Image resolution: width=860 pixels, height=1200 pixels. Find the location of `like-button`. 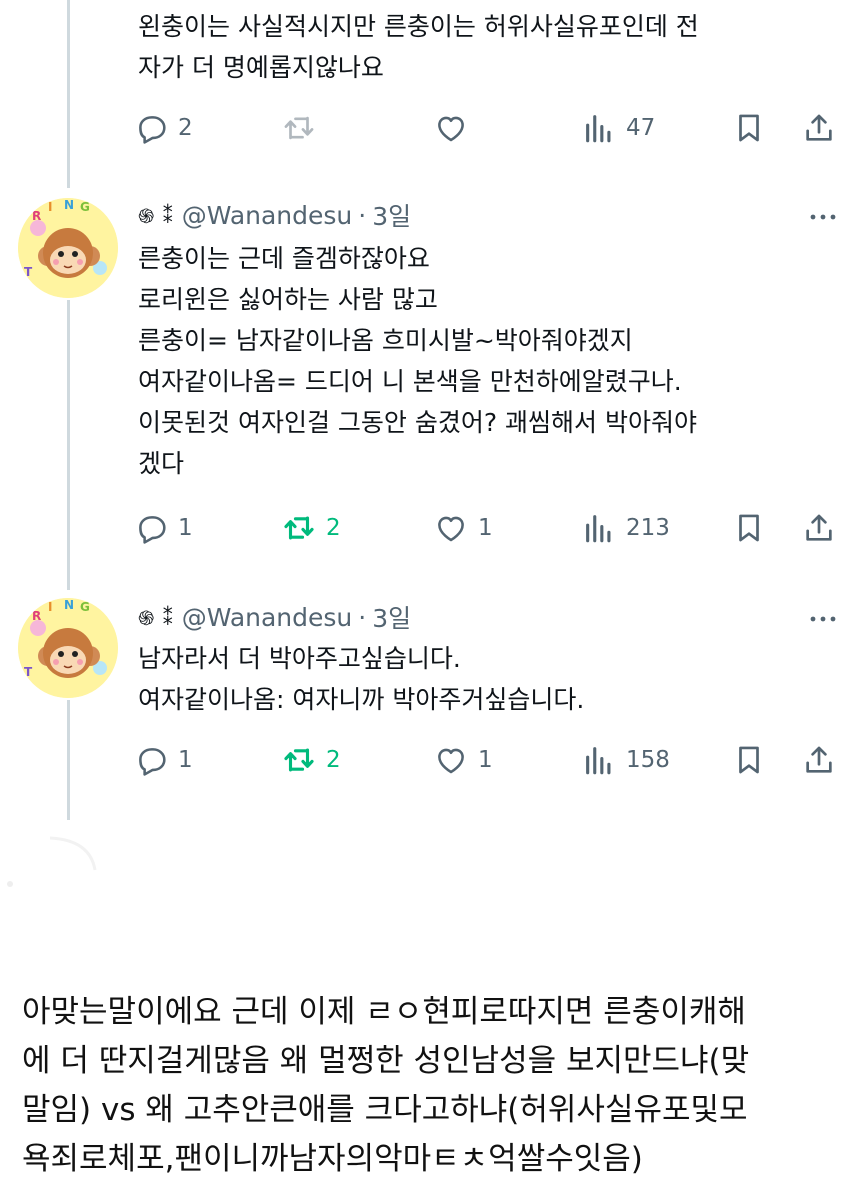

like-button is located at coordinates (451, 128).